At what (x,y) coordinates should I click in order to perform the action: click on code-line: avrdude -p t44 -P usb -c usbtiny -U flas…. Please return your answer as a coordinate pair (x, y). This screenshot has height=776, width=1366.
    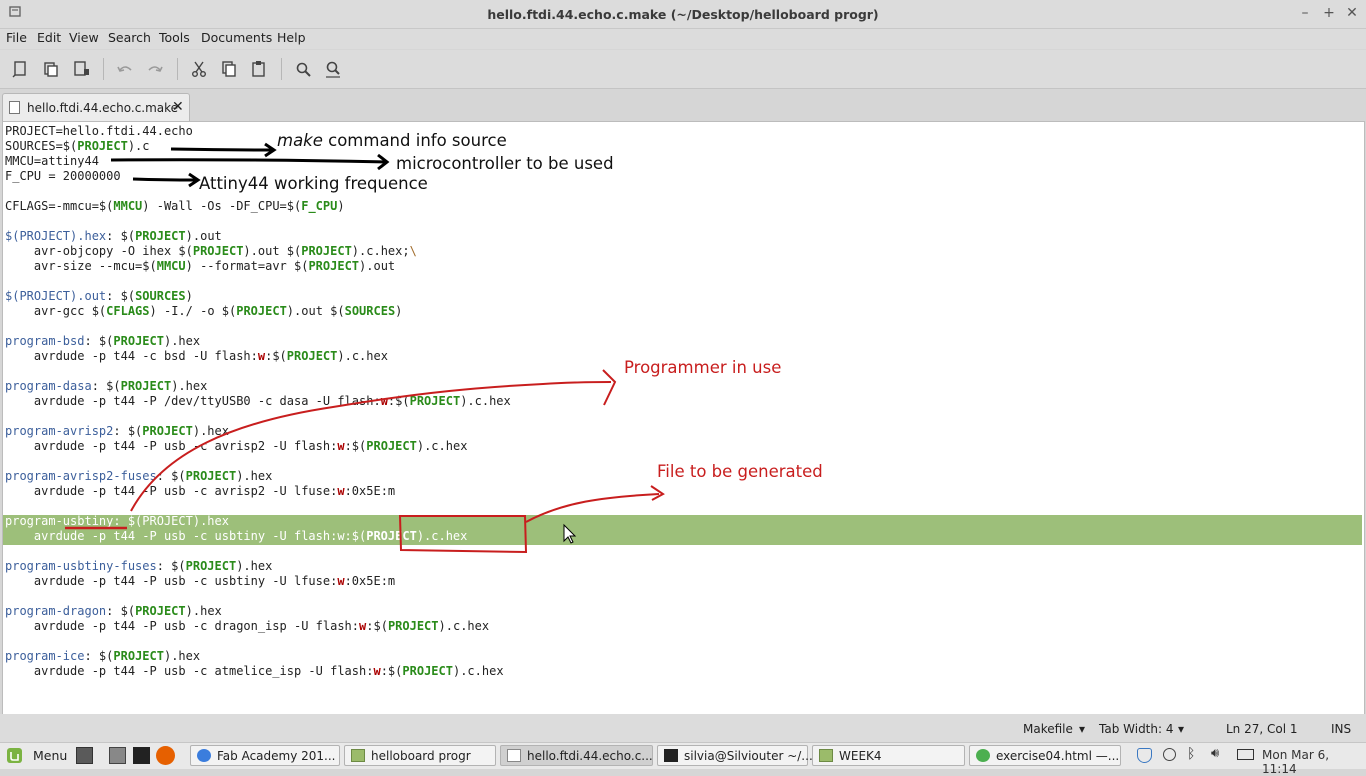
    Looking at the image, I should click on (236, 536).